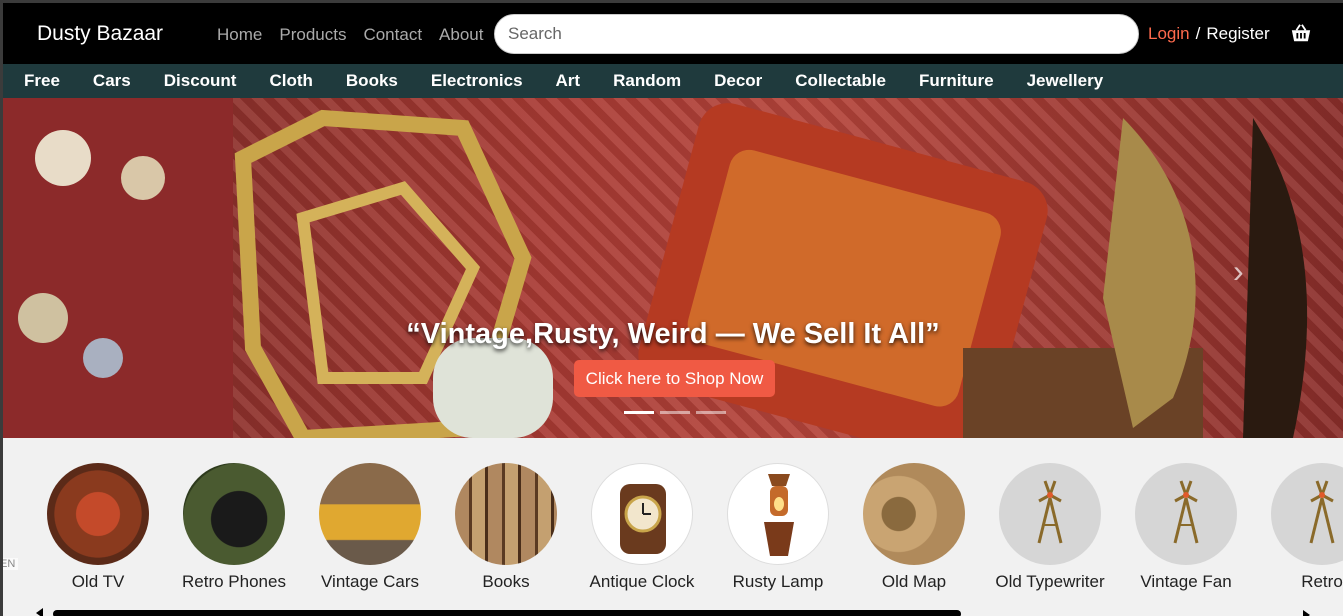  I want to click on category-electronics: Electronics, so click(477, 81).